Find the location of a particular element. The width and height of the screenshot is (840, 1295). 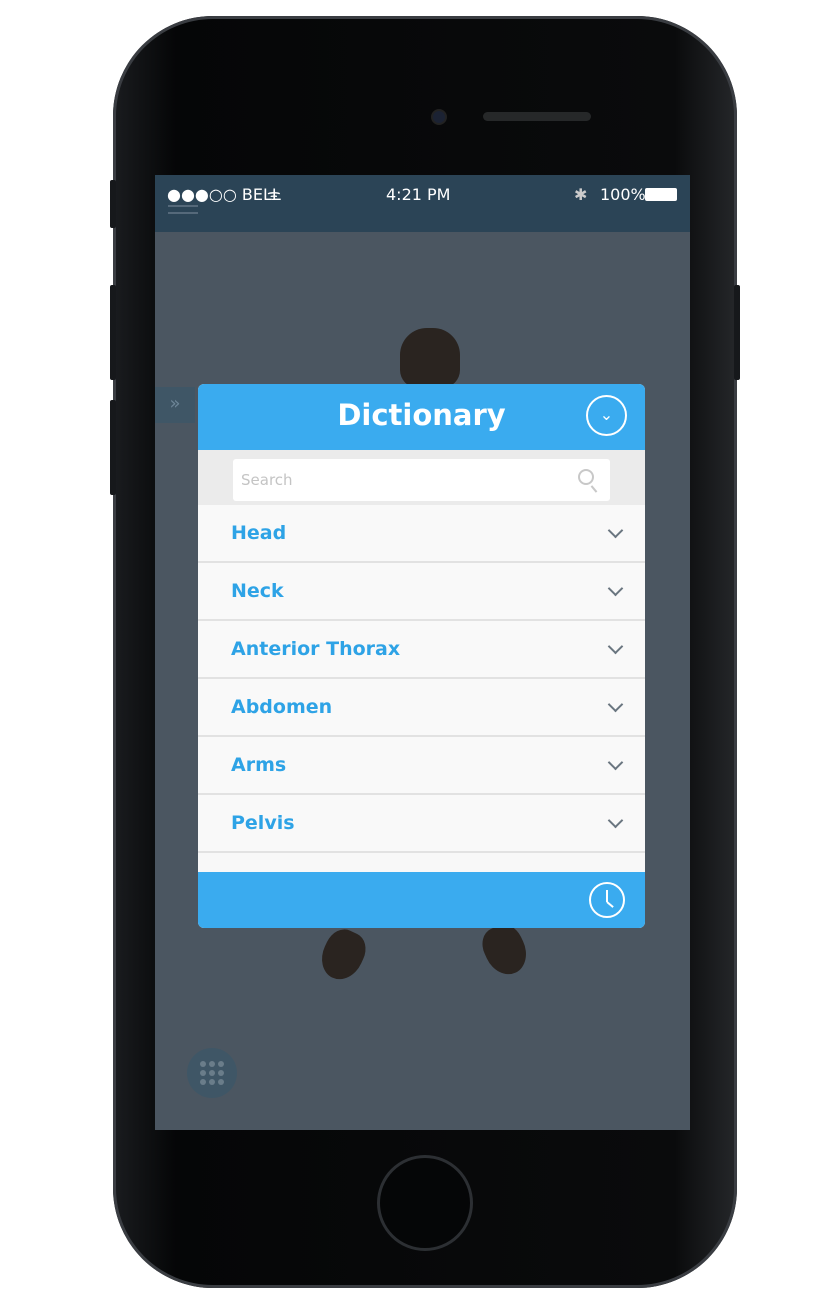

apps-grid-button is located at coordinates (212, 1073).